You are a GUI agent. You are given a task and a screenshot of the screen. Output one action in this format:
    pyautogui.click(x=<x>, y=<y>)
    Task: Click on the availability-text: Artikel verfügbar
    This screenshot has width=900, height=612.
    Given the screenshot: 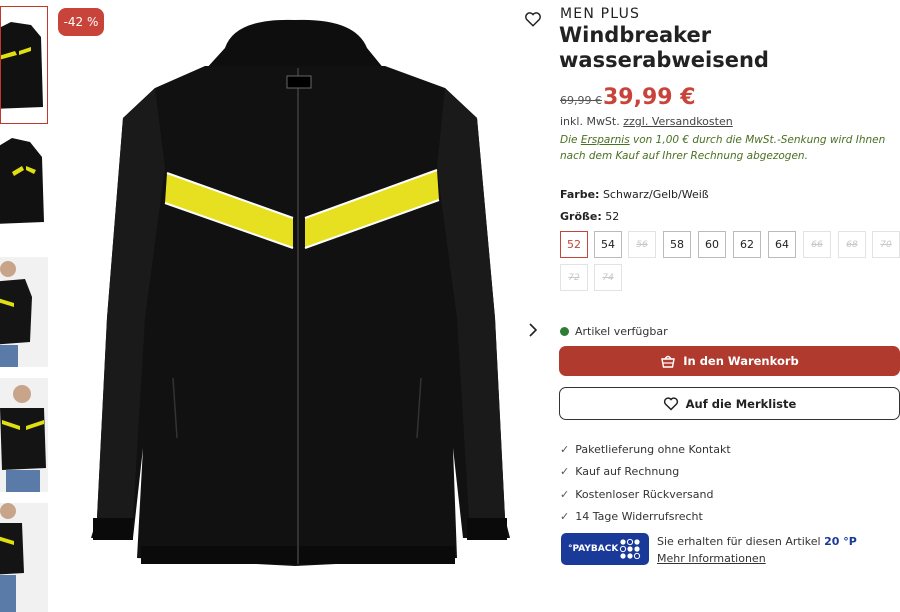 What is the action you would take?
    pyautogui.click(x=621, y=331)
    